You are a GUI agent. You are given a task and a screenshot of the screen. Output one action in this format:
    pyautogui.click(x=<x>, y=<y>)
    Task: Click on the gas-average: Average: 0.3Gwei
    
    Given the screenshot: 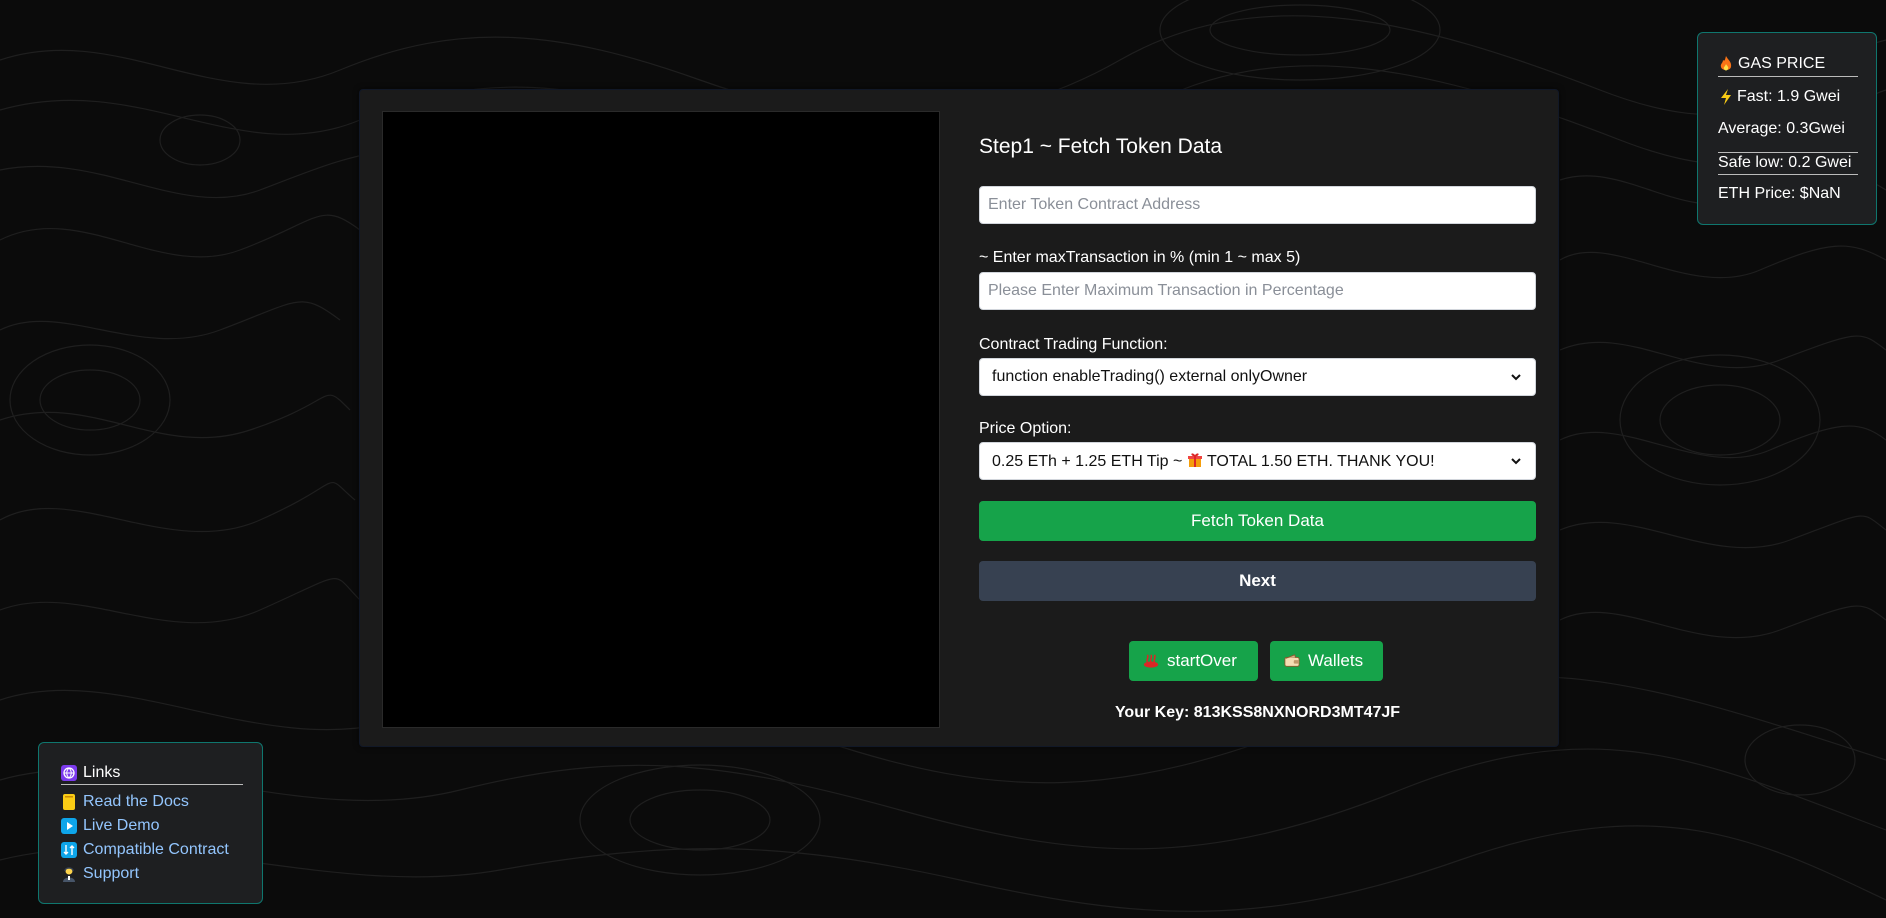 What is the action you would take?
    pyautogui.click(x=1781, y=128)
    